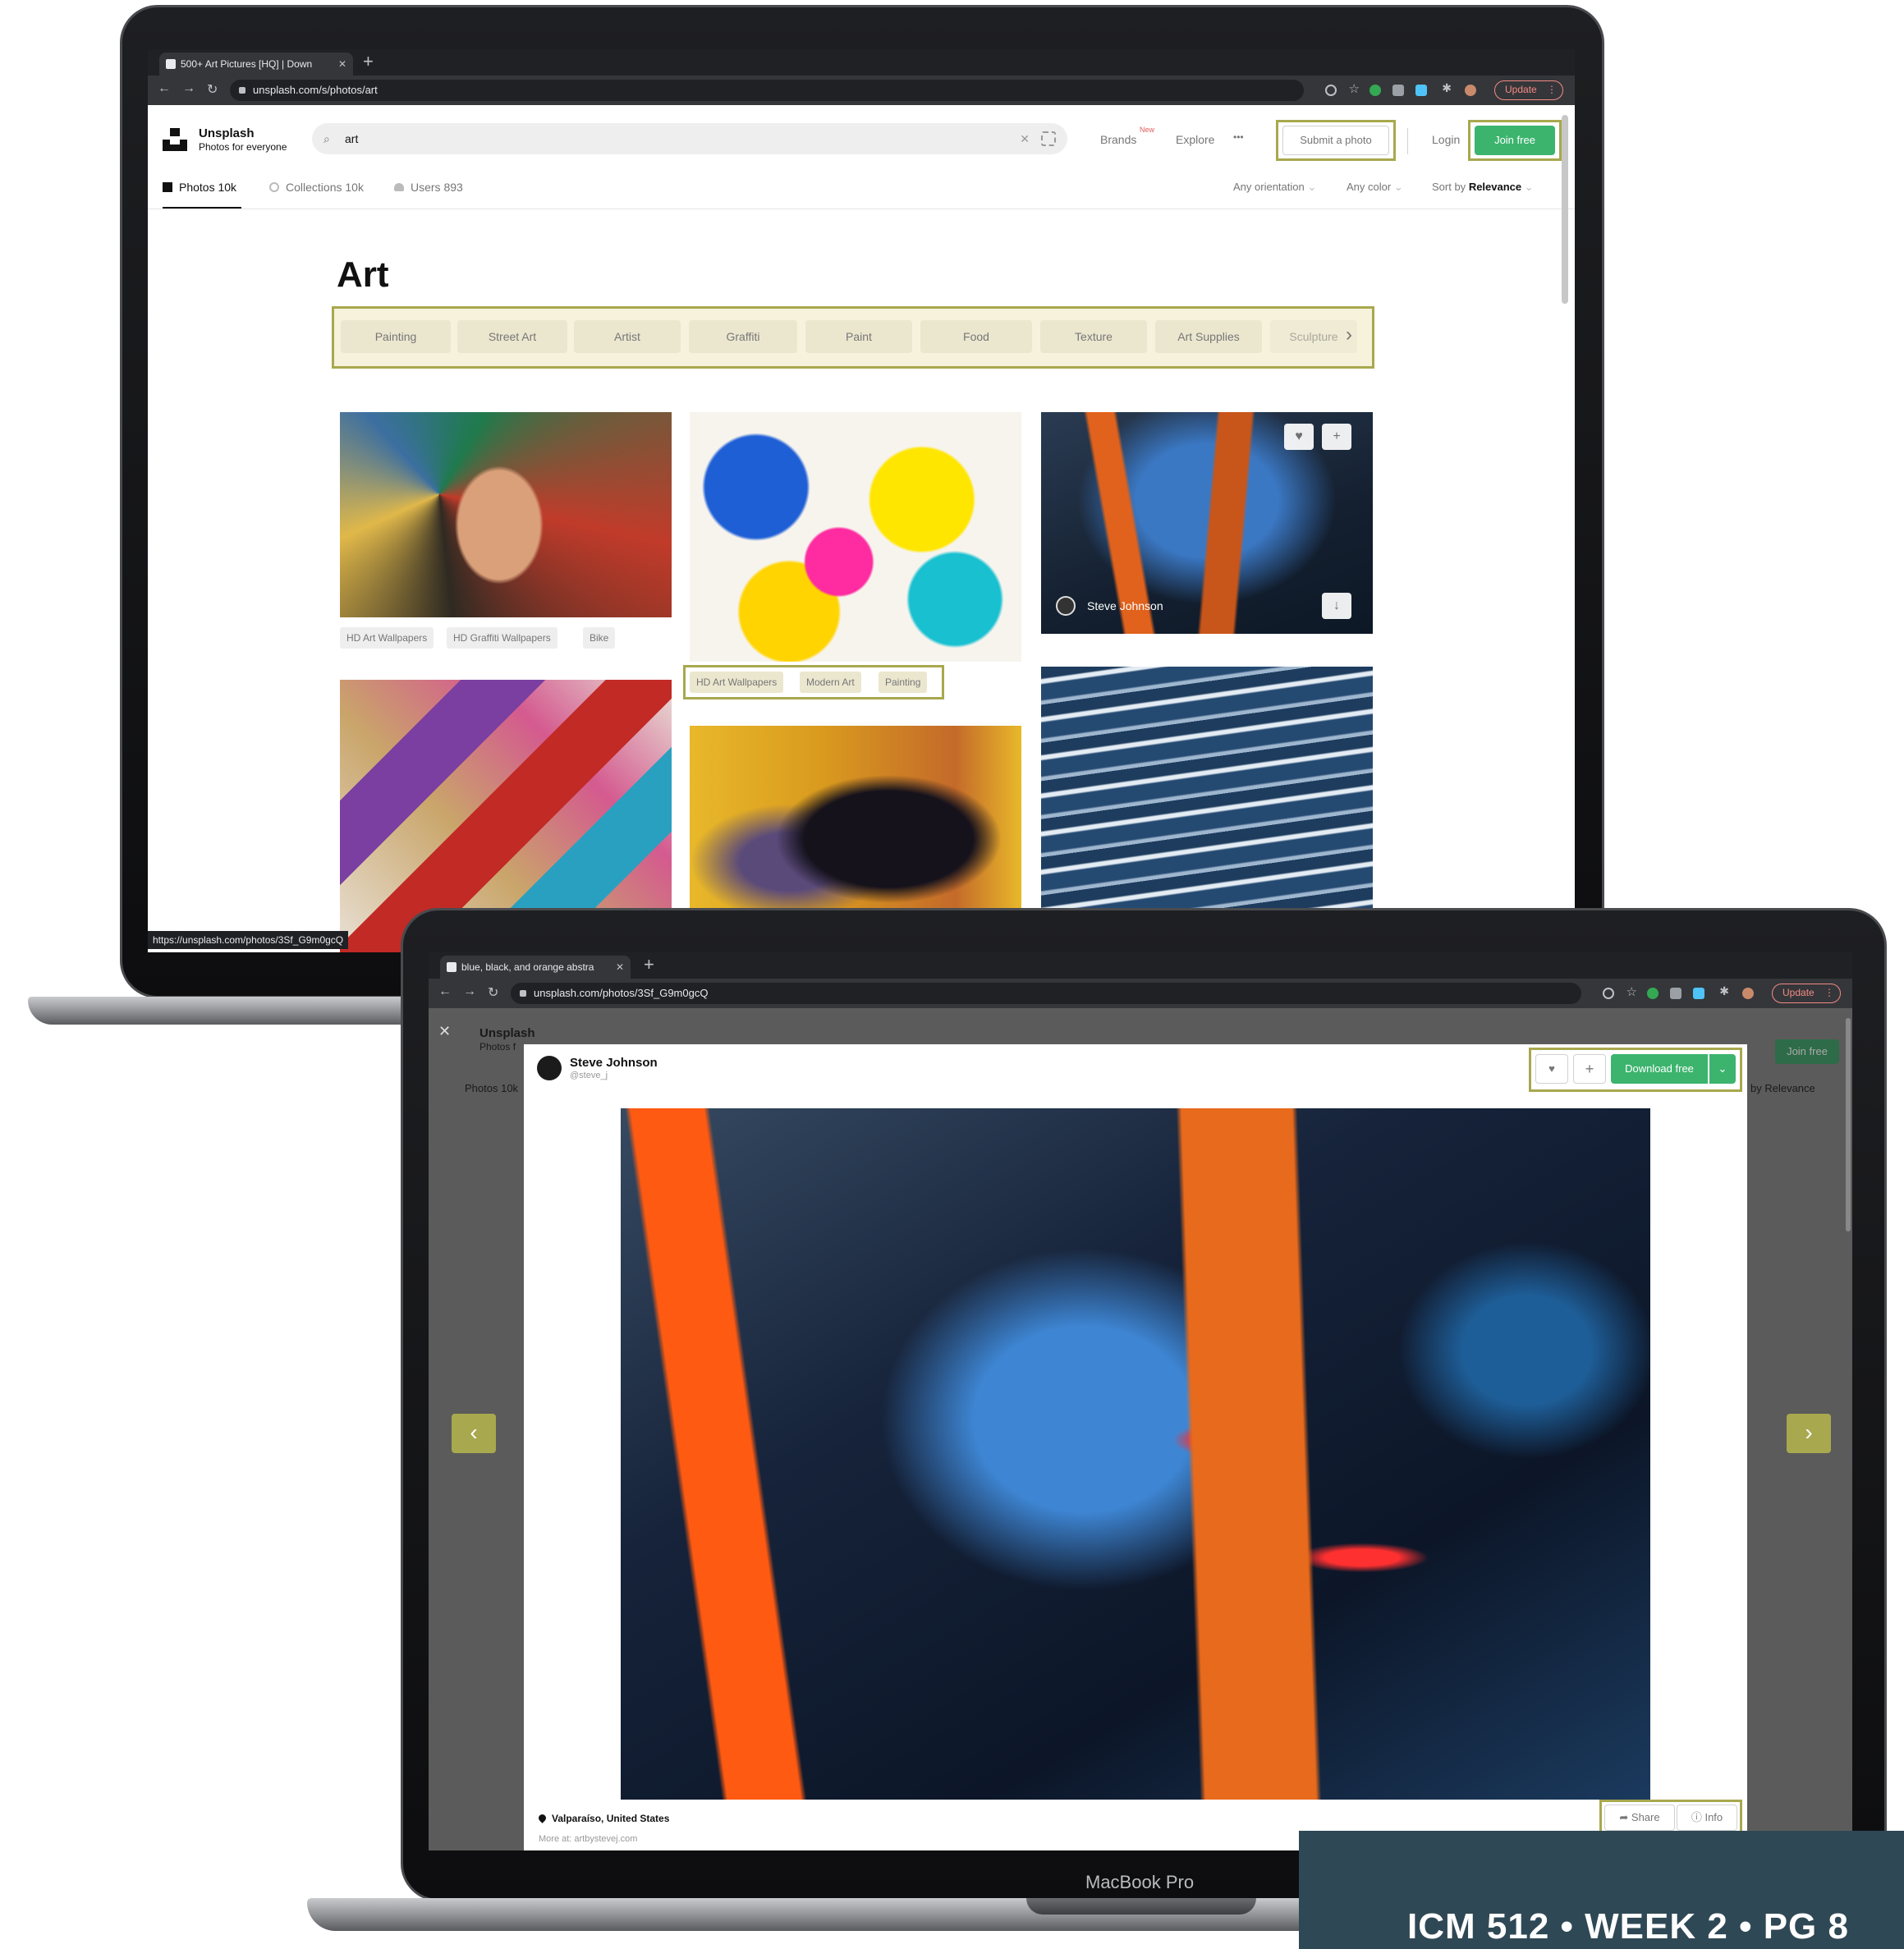  Describe the element at coordinates (1336, 437) in the screenshot. I see `add-to-collection-icon: +` at that location.